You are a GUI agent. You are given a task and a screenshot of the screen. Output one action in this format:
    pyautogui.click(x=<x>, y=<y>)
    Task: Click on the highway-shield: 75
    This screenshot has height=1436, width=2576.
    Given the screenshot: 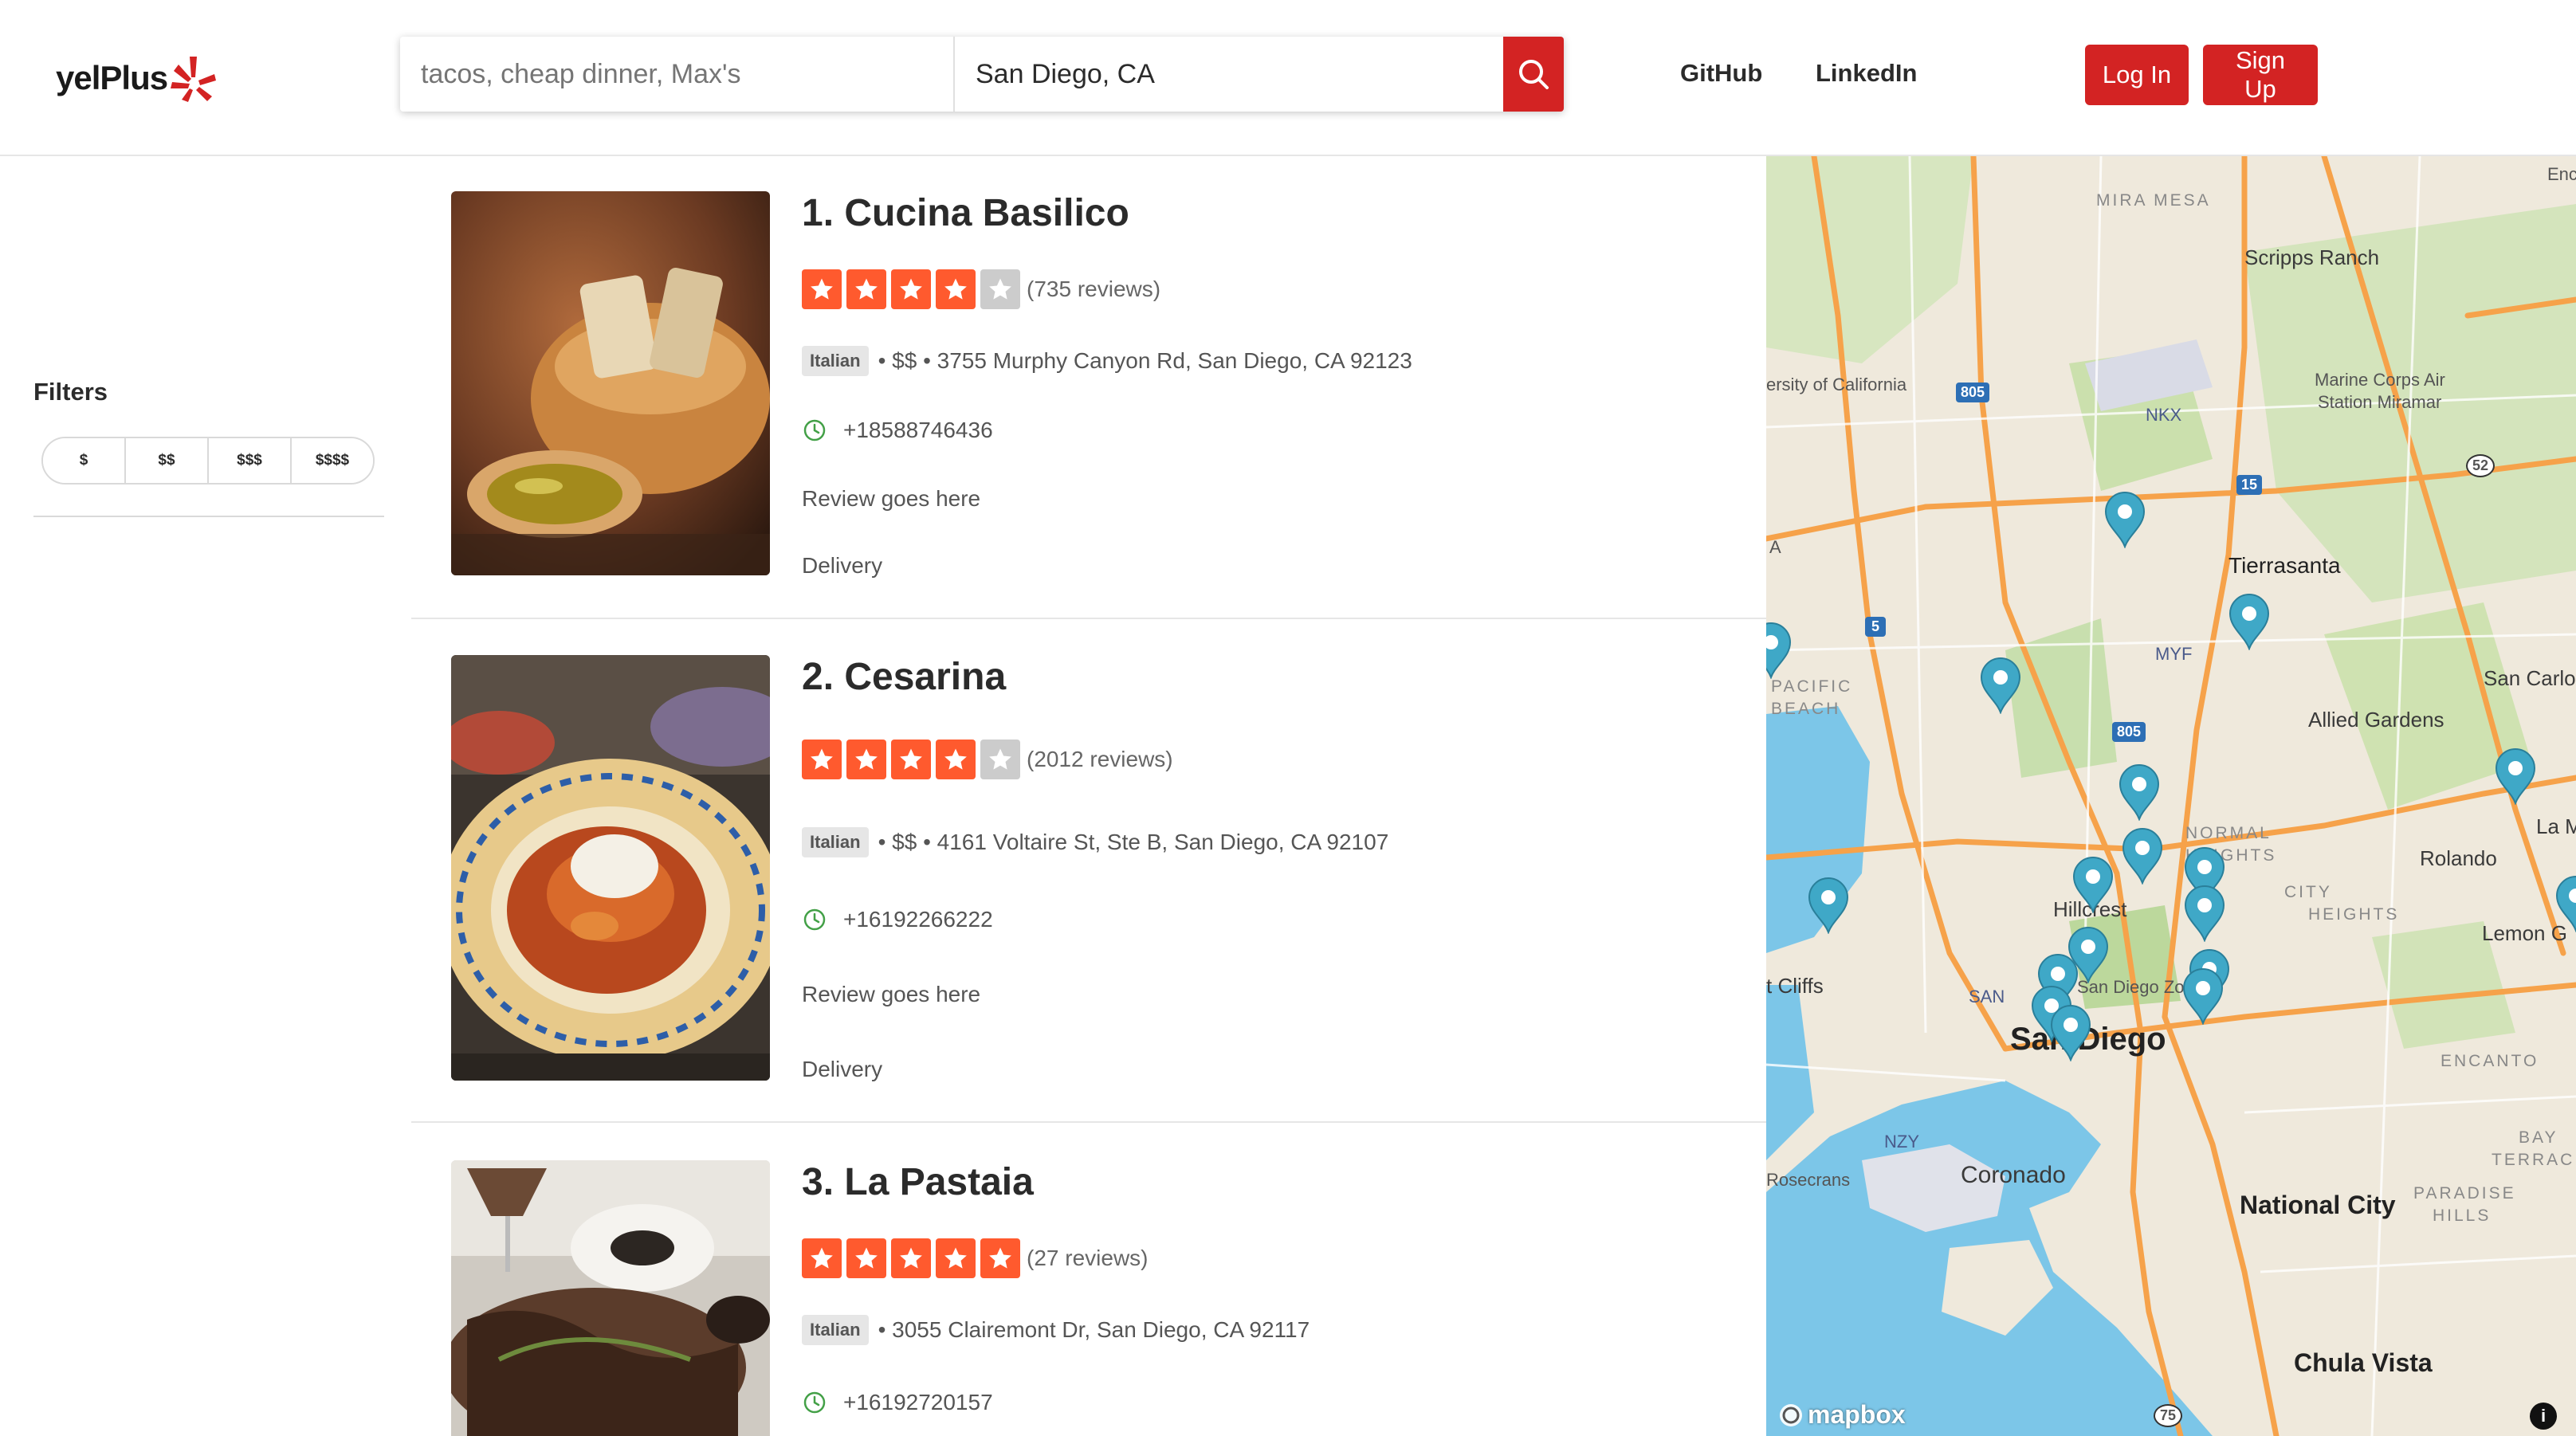 What is the action you would take?
    pyautogui.click(x=2168, y=1415)
    